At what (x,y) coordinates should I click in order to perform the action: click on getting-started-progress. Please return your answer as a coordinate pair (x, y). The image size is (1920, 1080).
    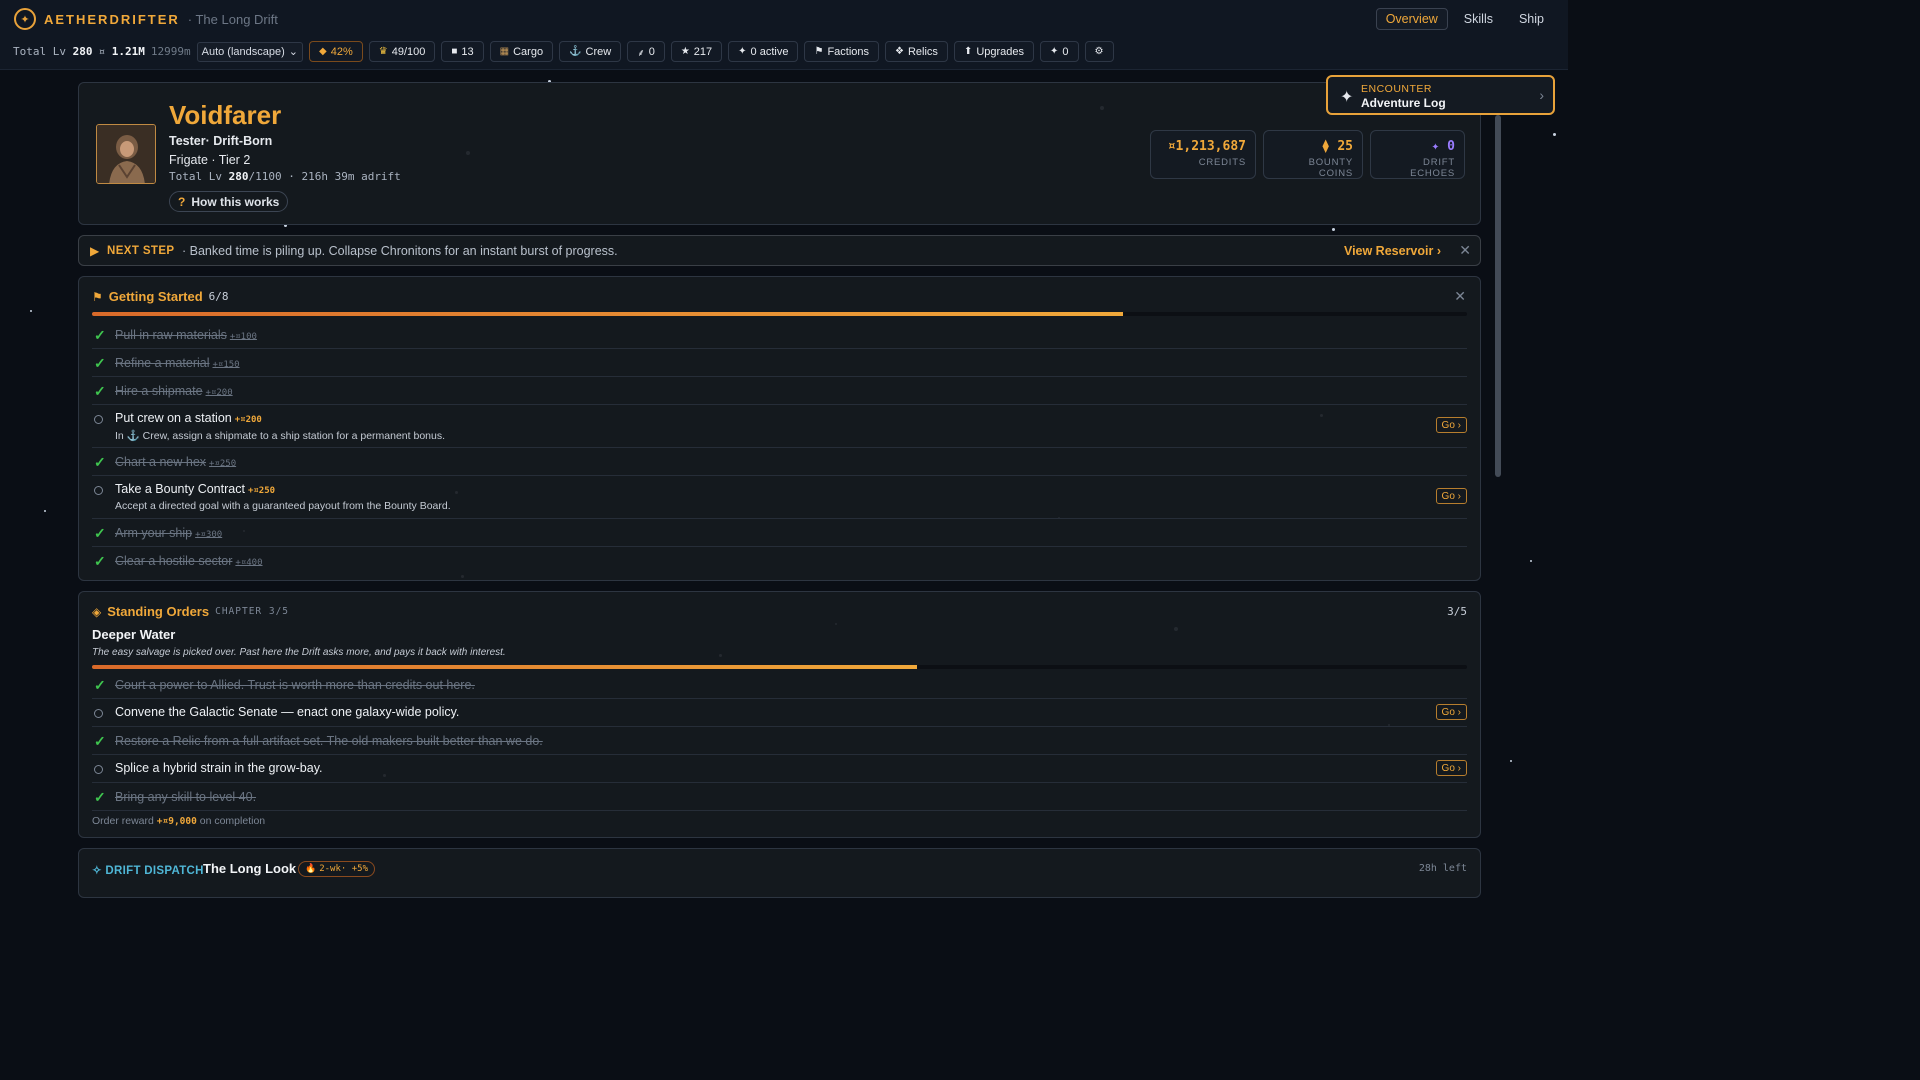
    Looking at the image, I should click on (779, 314).